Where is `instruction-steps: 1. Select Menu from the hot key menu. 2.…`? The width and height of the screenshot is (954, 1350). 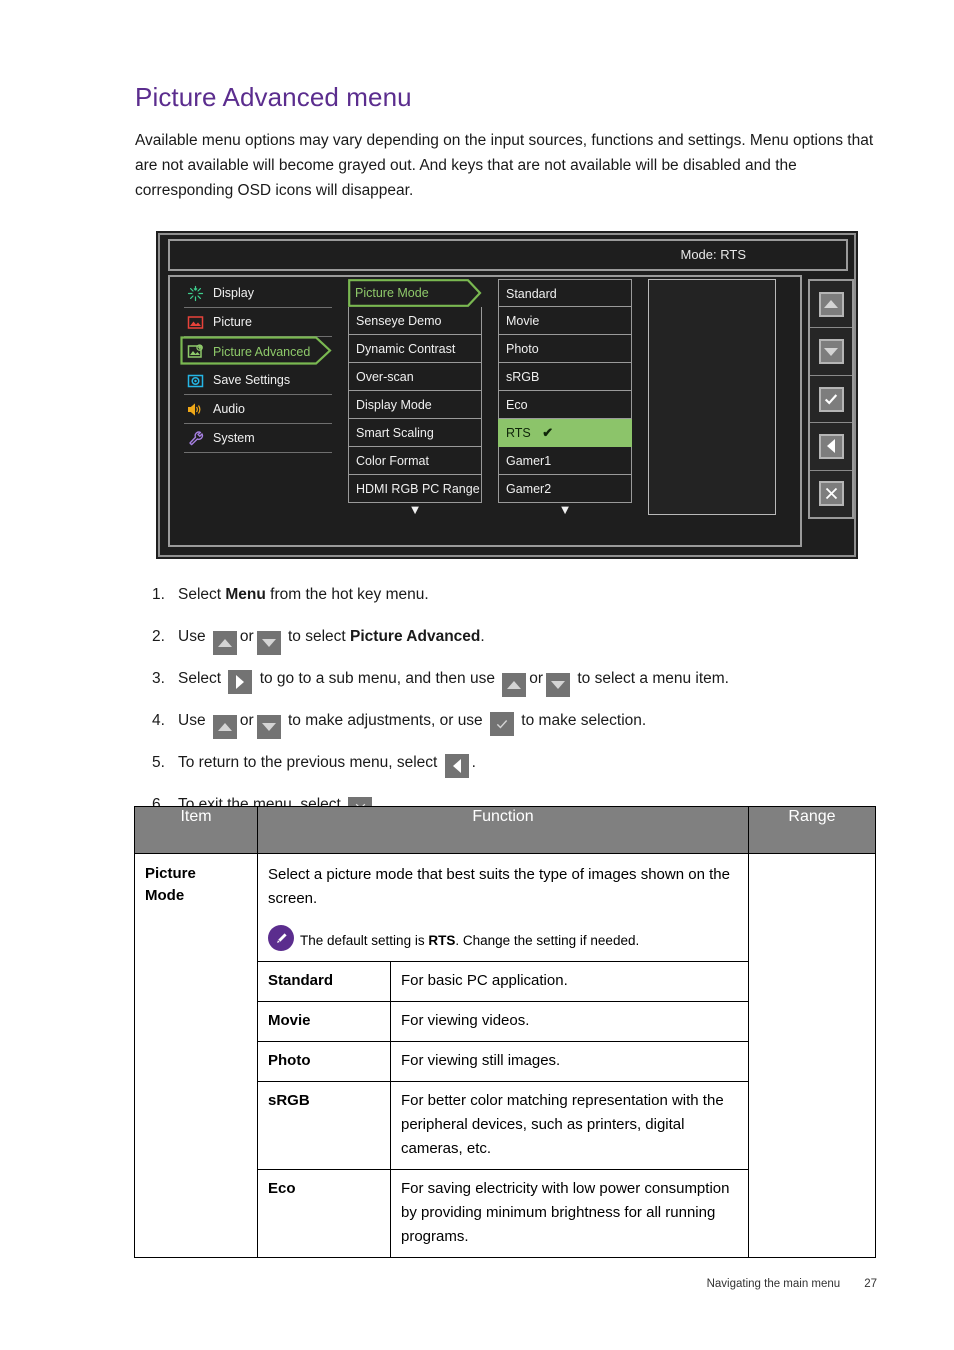 instruction-steps: 1. Select Menu from the hot key menu. 2.… is located at coordinates (517, 700).